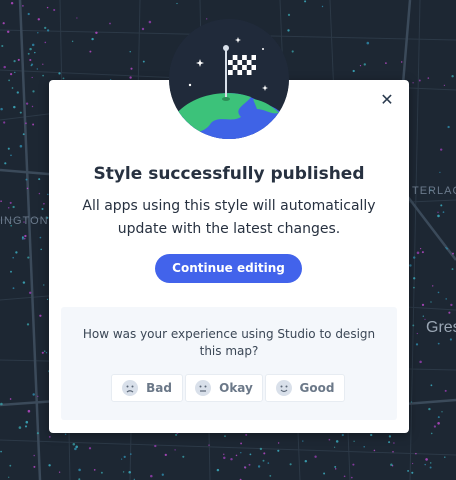  I want to click on rate-good-button: Good, so click(305, 388).